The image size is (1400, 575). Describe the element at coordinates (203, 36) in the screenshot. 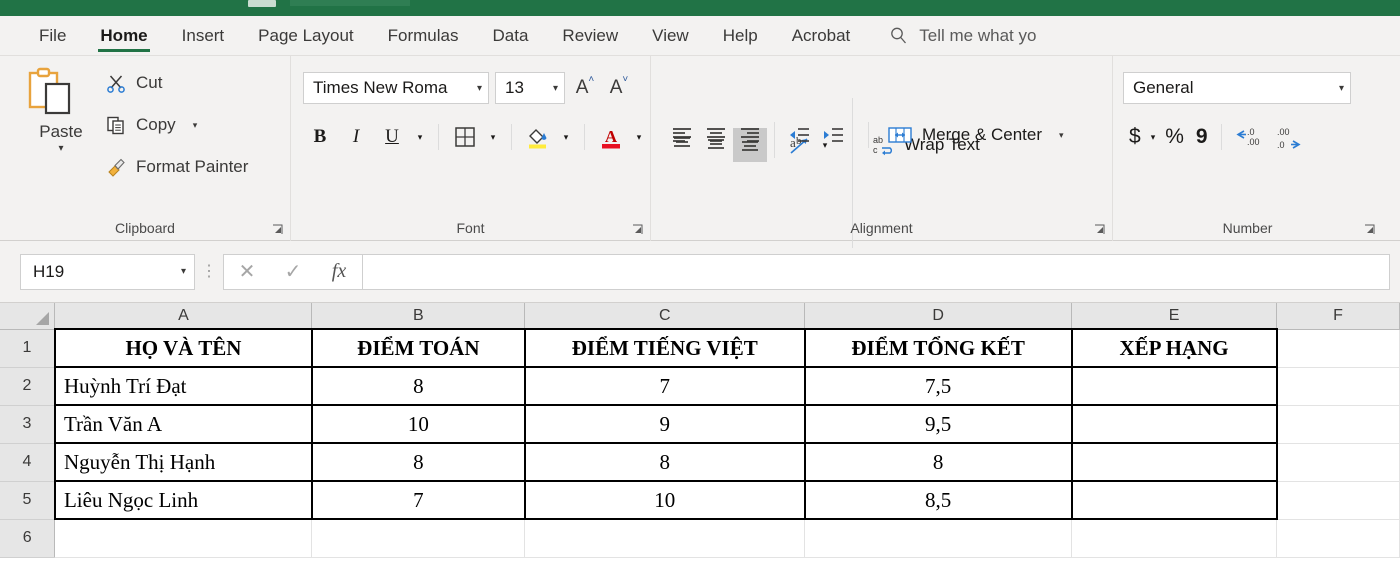

I see `tab-insert: Insert` at that location.